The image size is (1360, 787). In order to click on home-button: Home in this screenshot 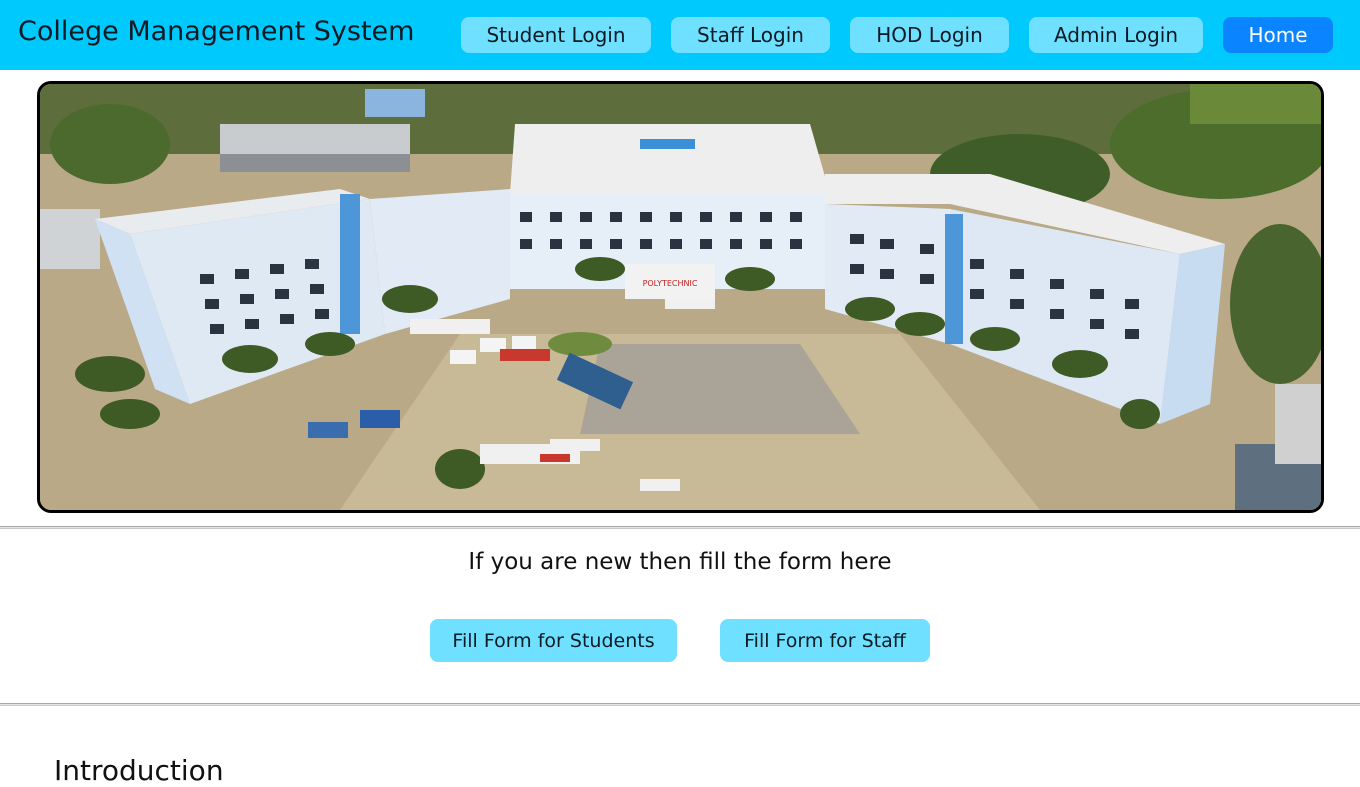, I will do `click(1278, 35)`.